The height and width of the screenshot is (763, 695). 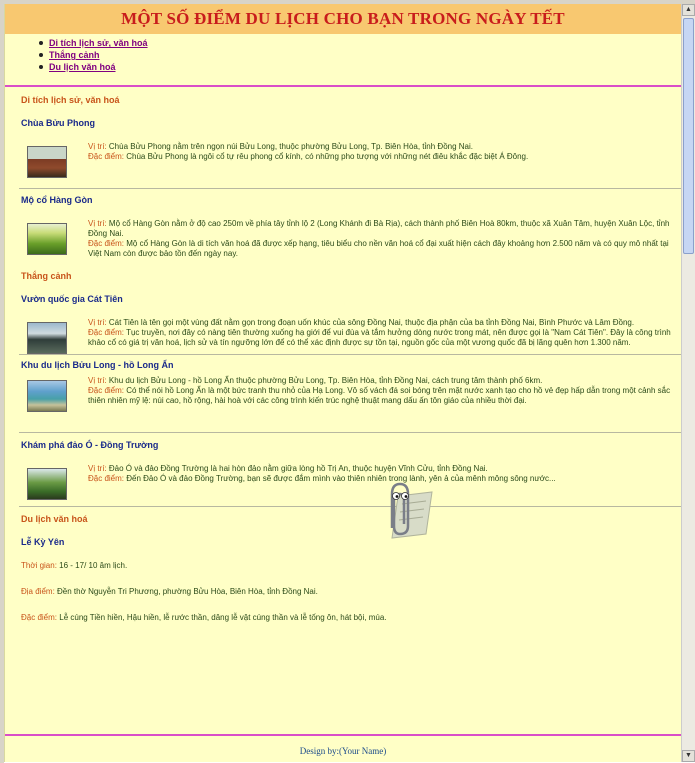 I want to click on time-line: Thời gian: 16 - 17/ 10 âm lịch., so click(x=343, y=565).